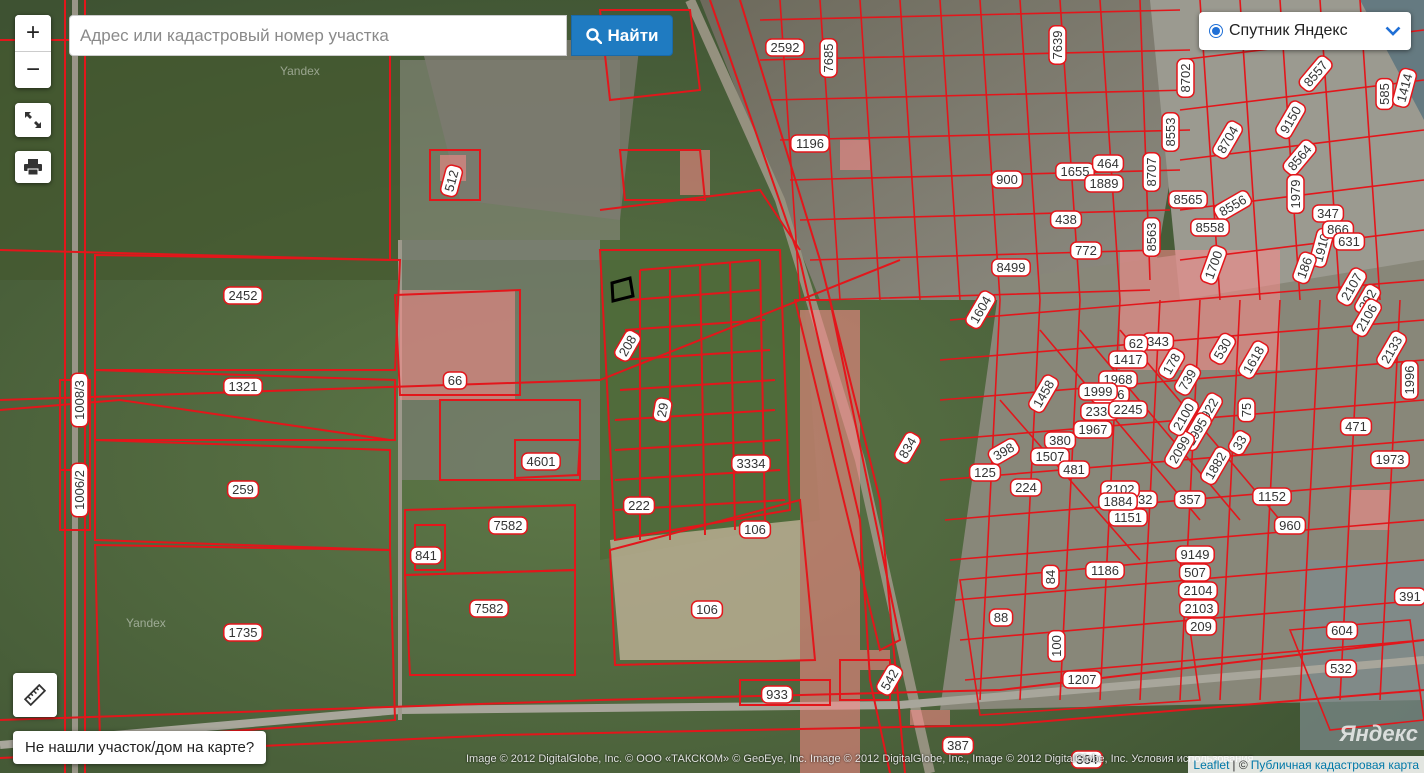  I want to click on parcel-label-text: 631, so click(1349, 241).